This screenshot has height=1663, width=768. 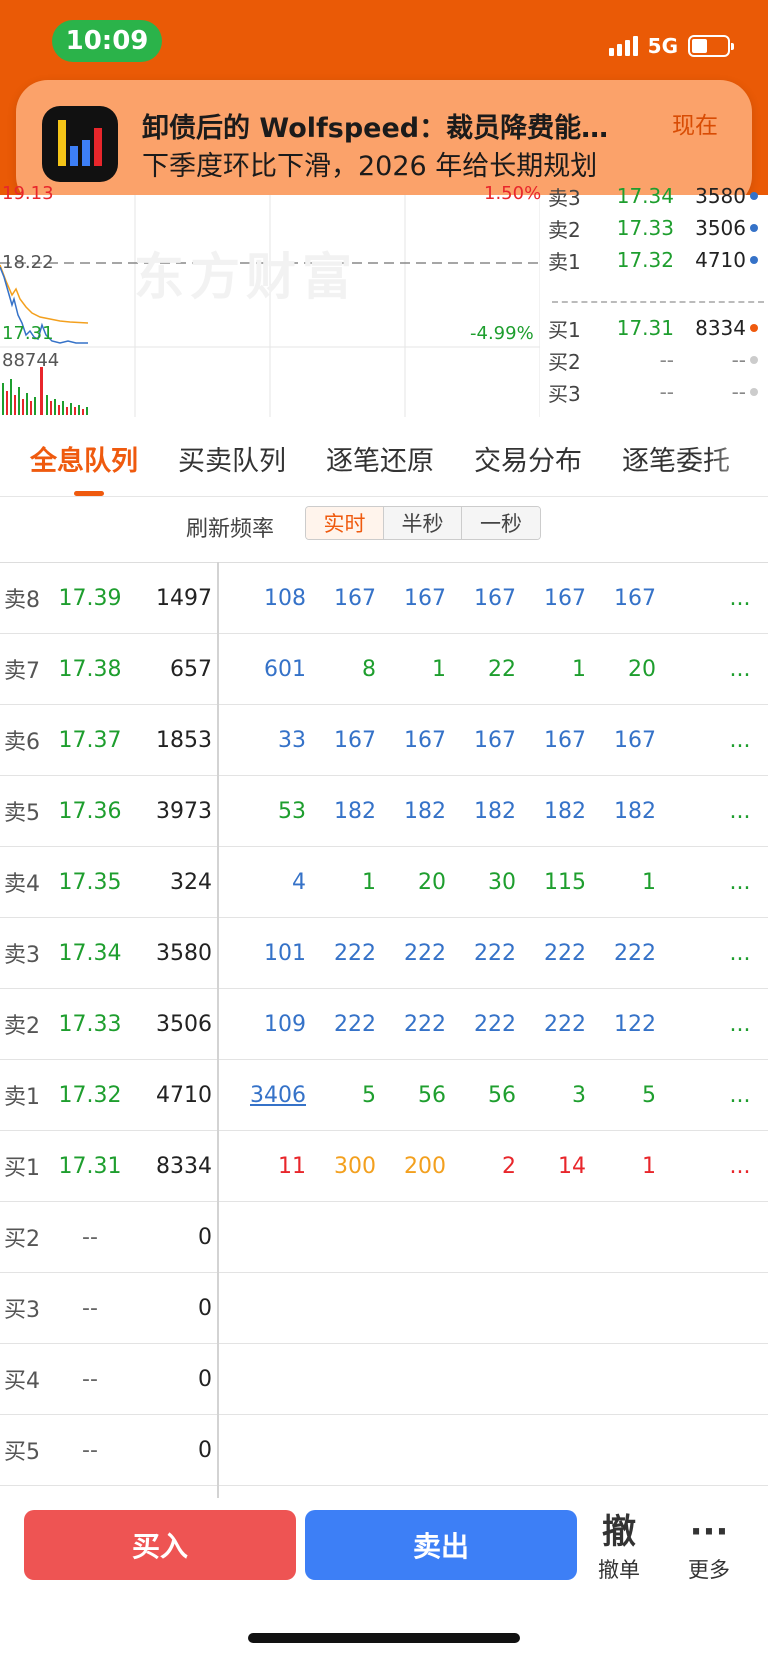 I want to click on queue-price: 17.34, so click(x=90, y=953).